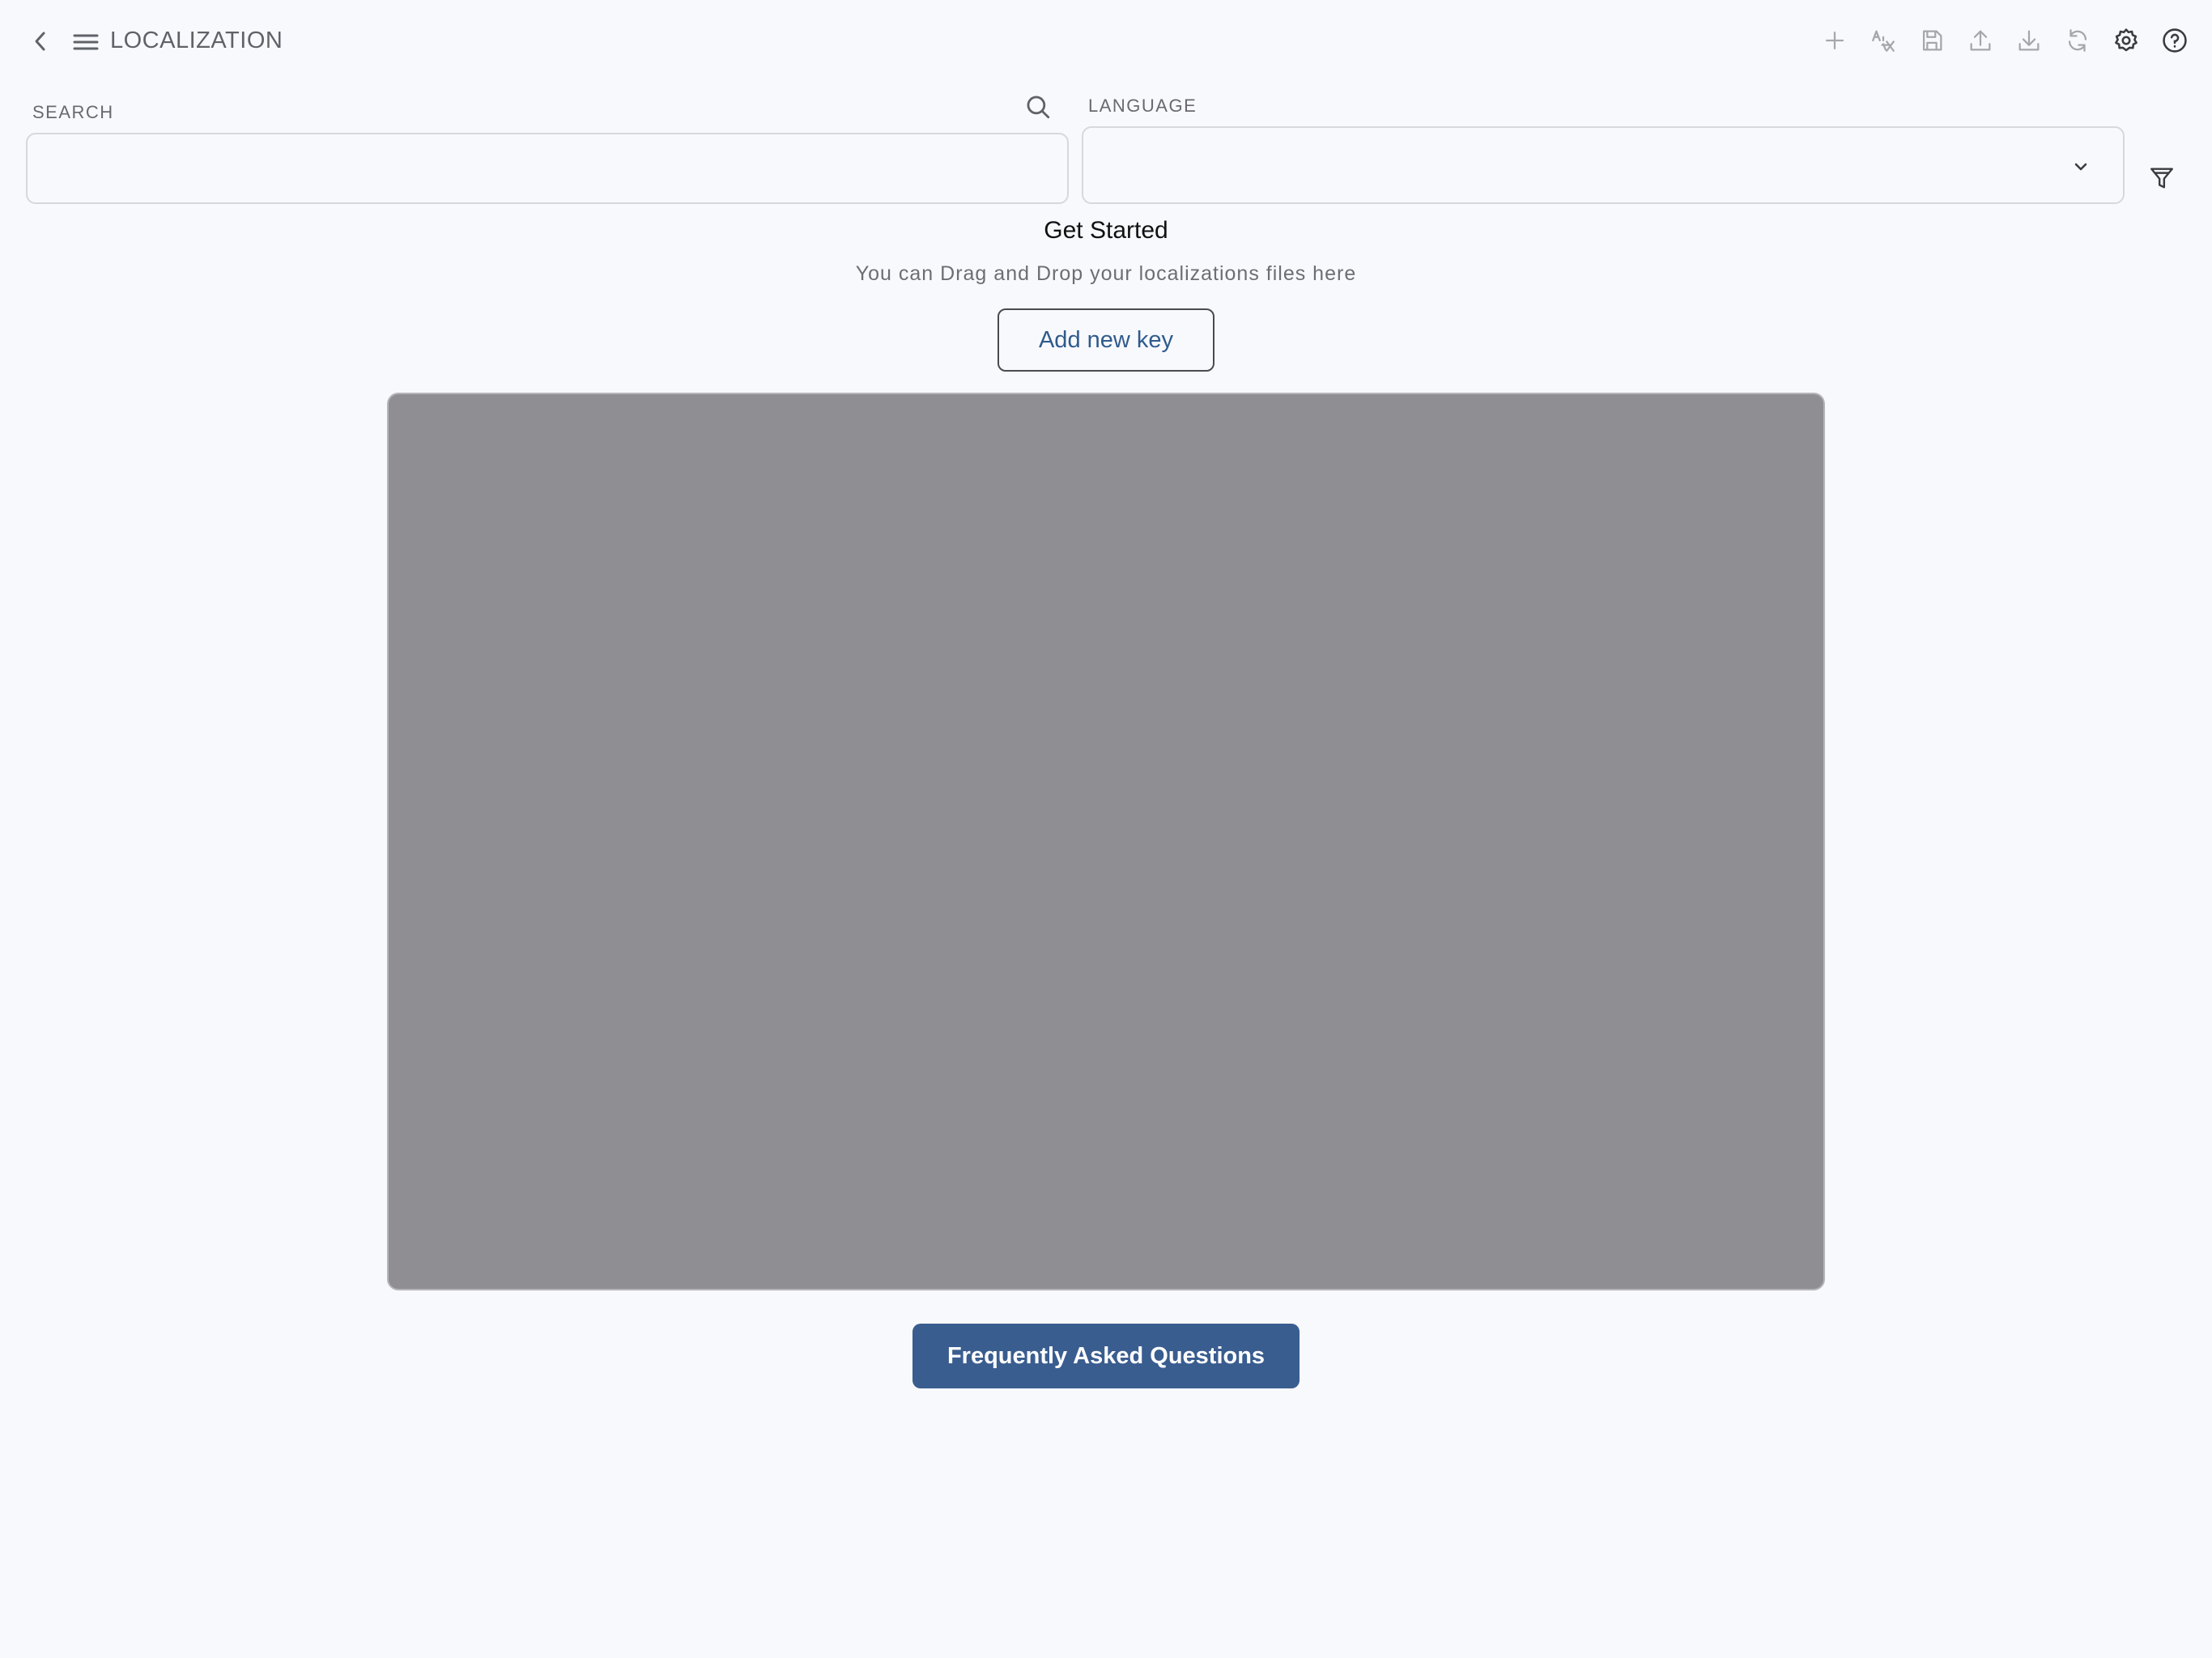 The image size is (2212, 1658). I want to click on refresh-button, so click(2078, 40).